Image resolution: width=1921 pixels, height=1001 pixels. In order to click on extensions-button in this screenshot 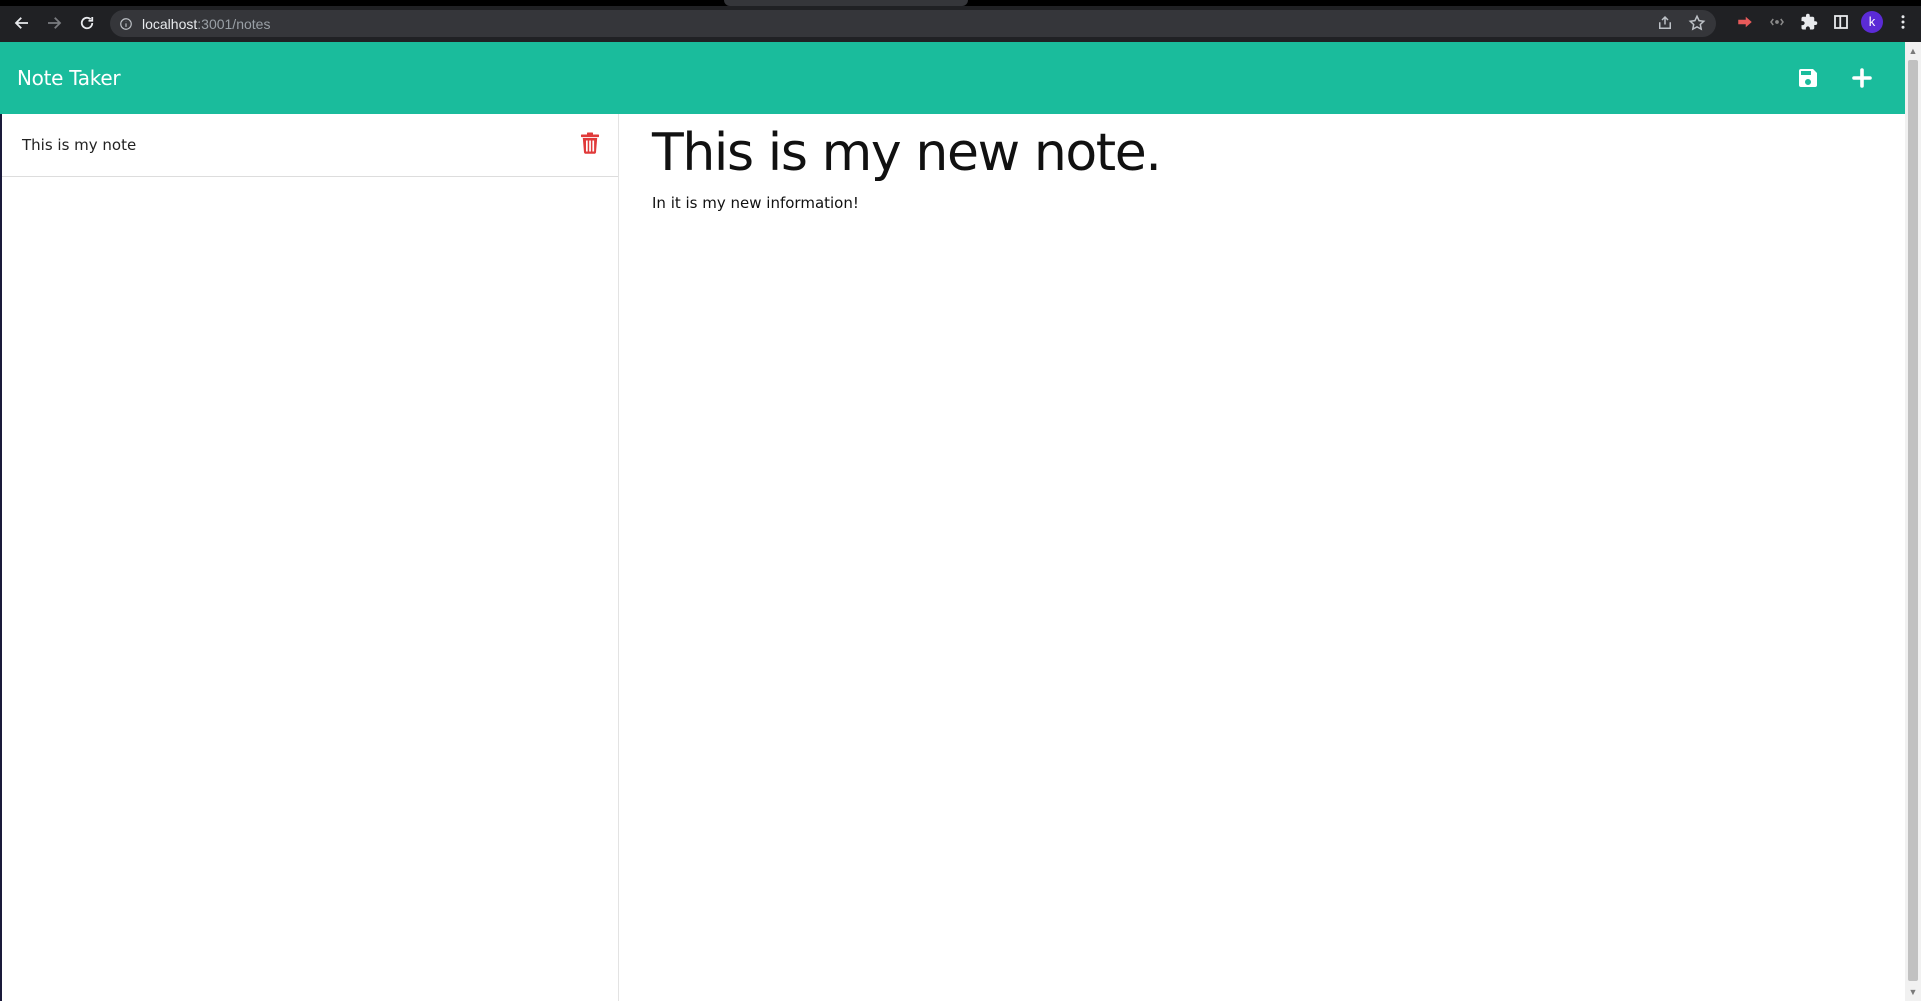, I will do `click(1809, 22)`.